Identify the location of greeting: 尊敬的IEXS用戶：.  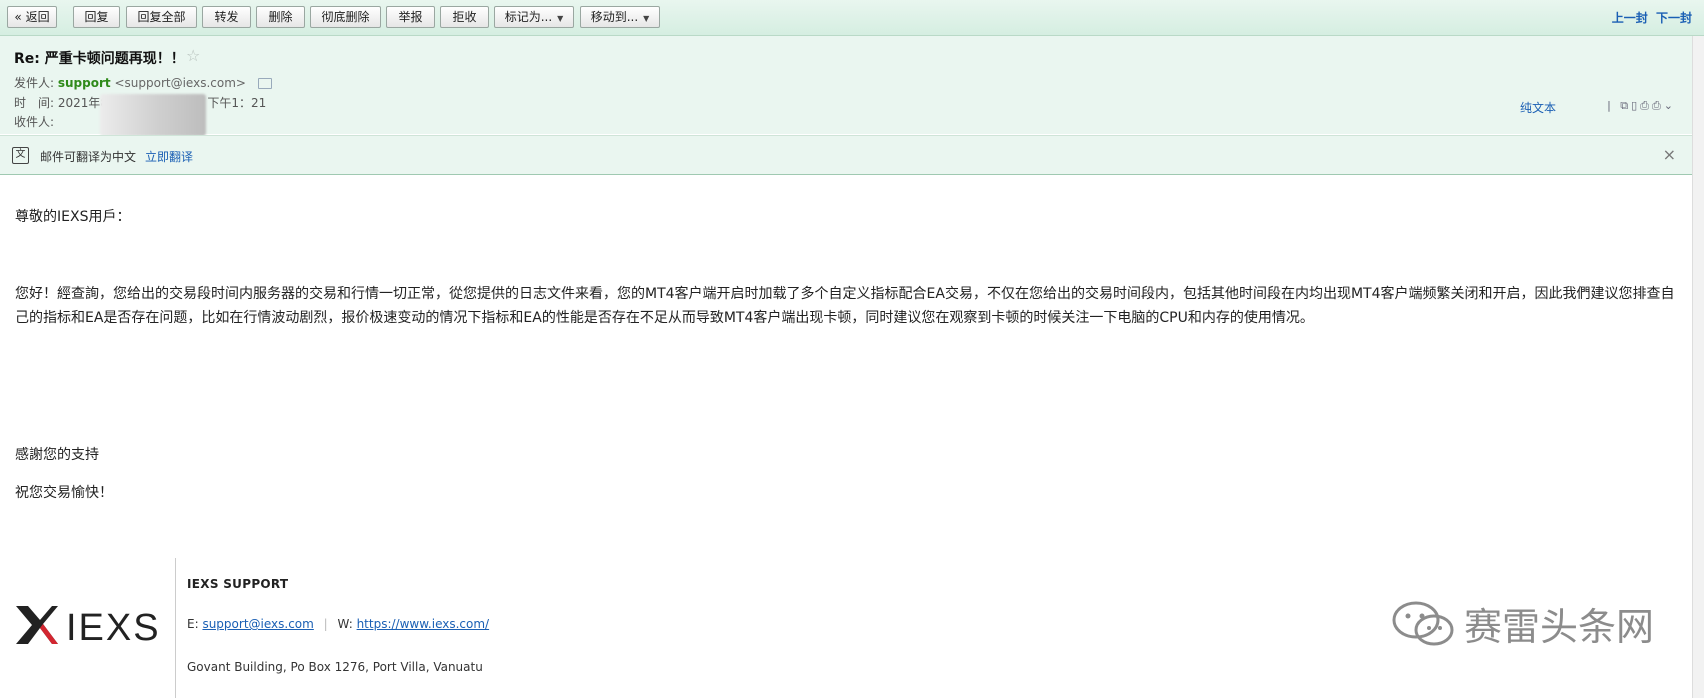
(73, 217).